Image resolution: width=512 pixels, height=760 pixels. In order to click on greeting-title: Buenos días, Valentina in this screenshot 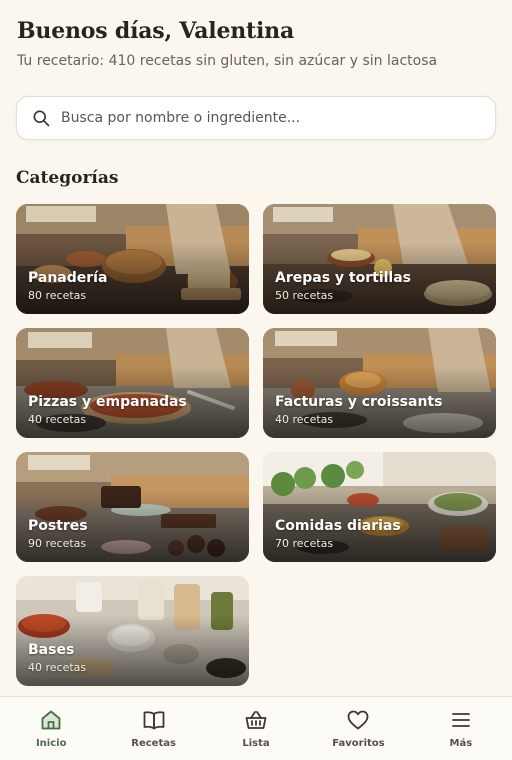, I will do `click(156, 31)`.